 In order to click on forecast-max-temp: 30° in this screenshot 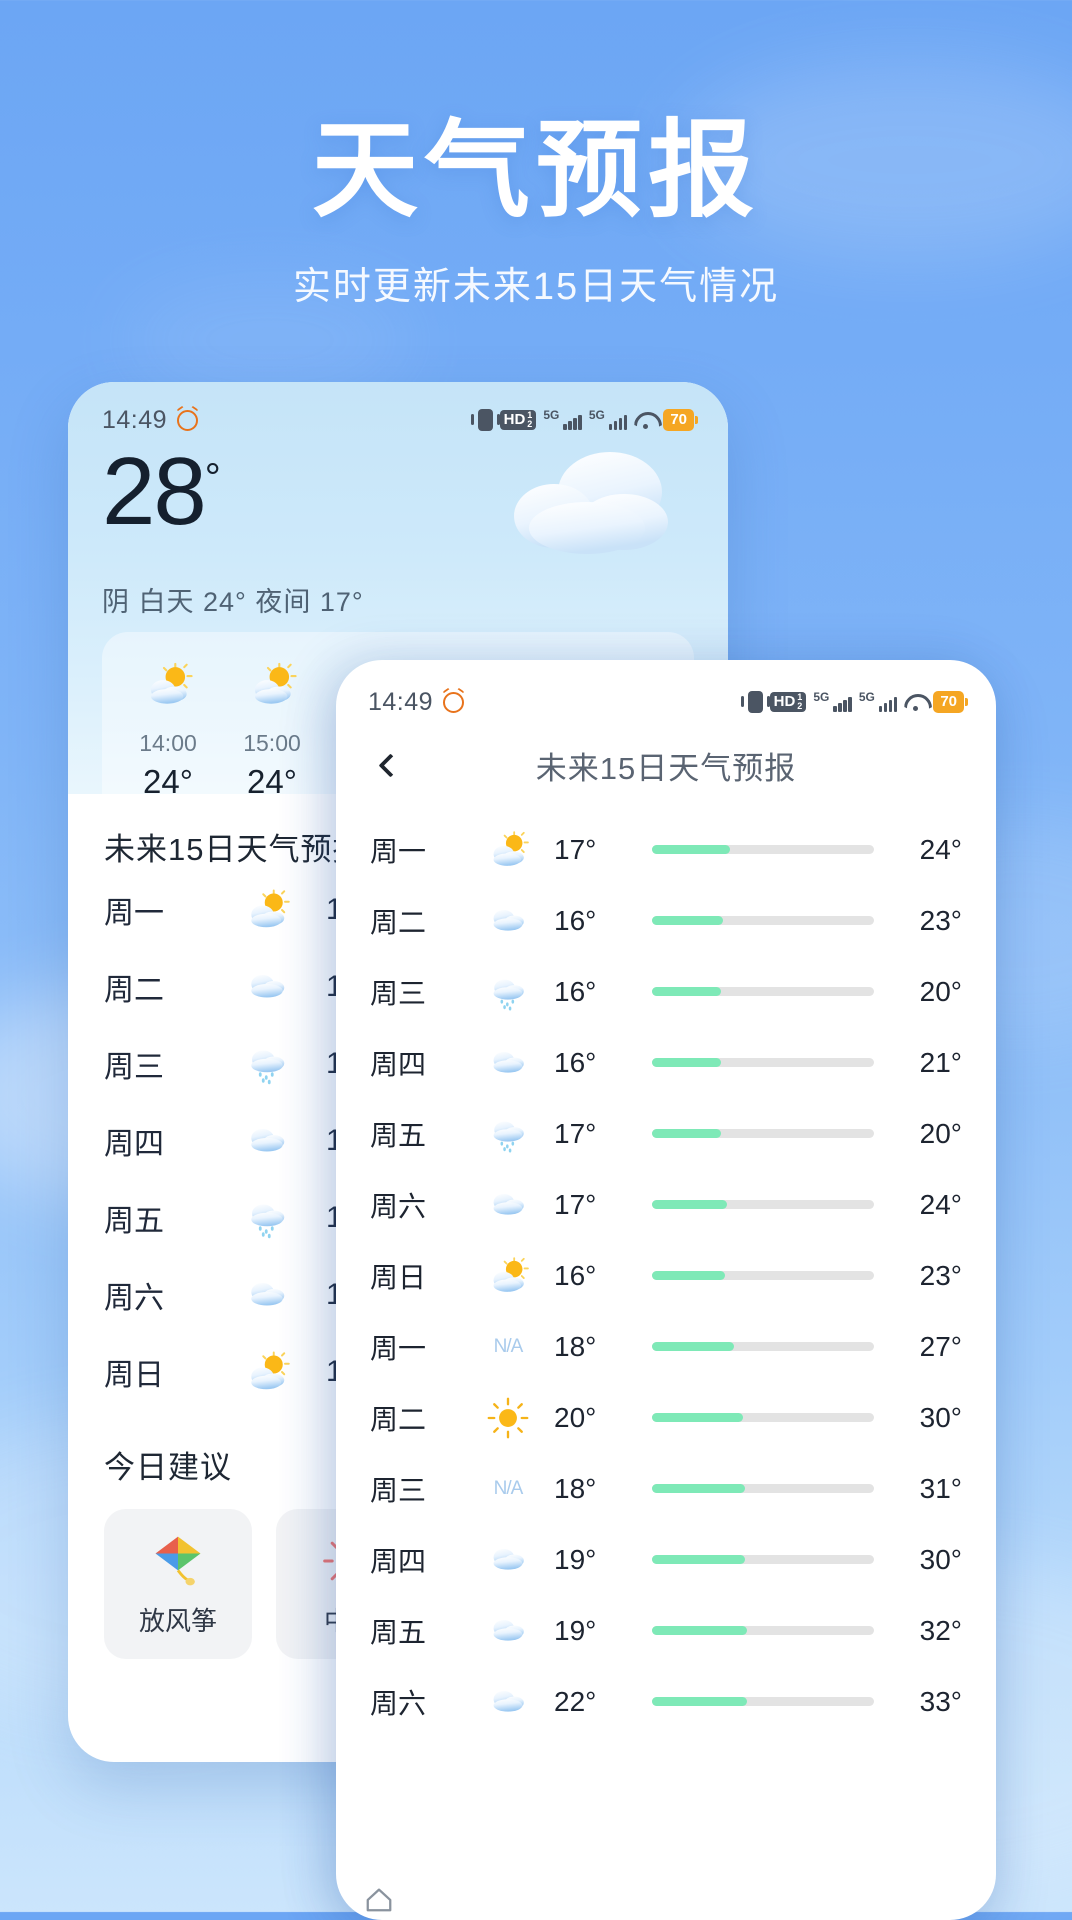, I will do `click(940, 1559)`.